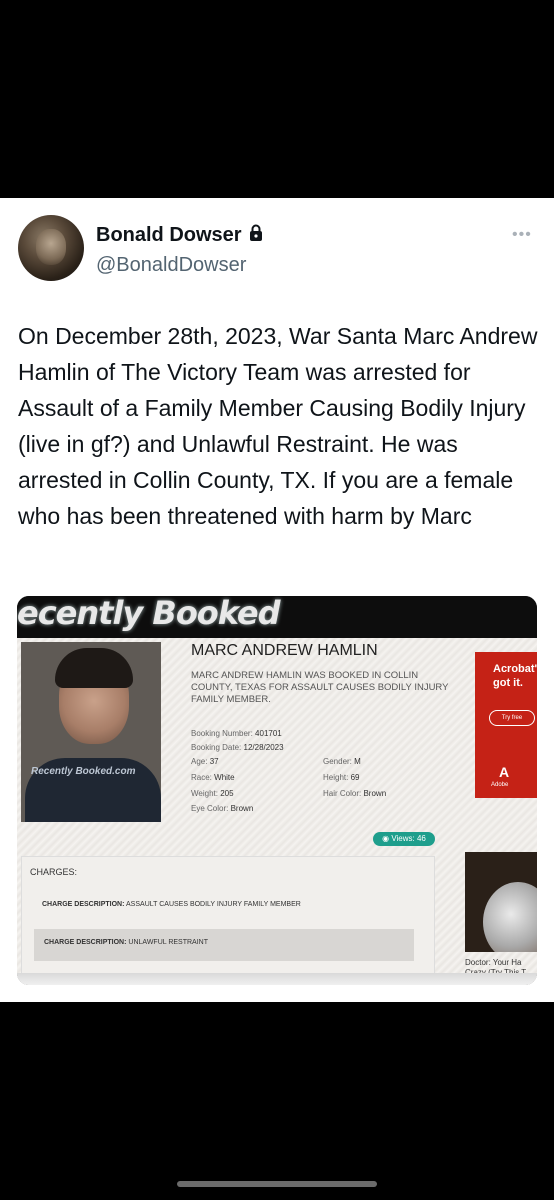 The width and height of the screenshot is (554, 1200). What do you see at coordinates (277, 1184) in the screenshot?
I see `home-indicator` at bounding box center [277, 1184].